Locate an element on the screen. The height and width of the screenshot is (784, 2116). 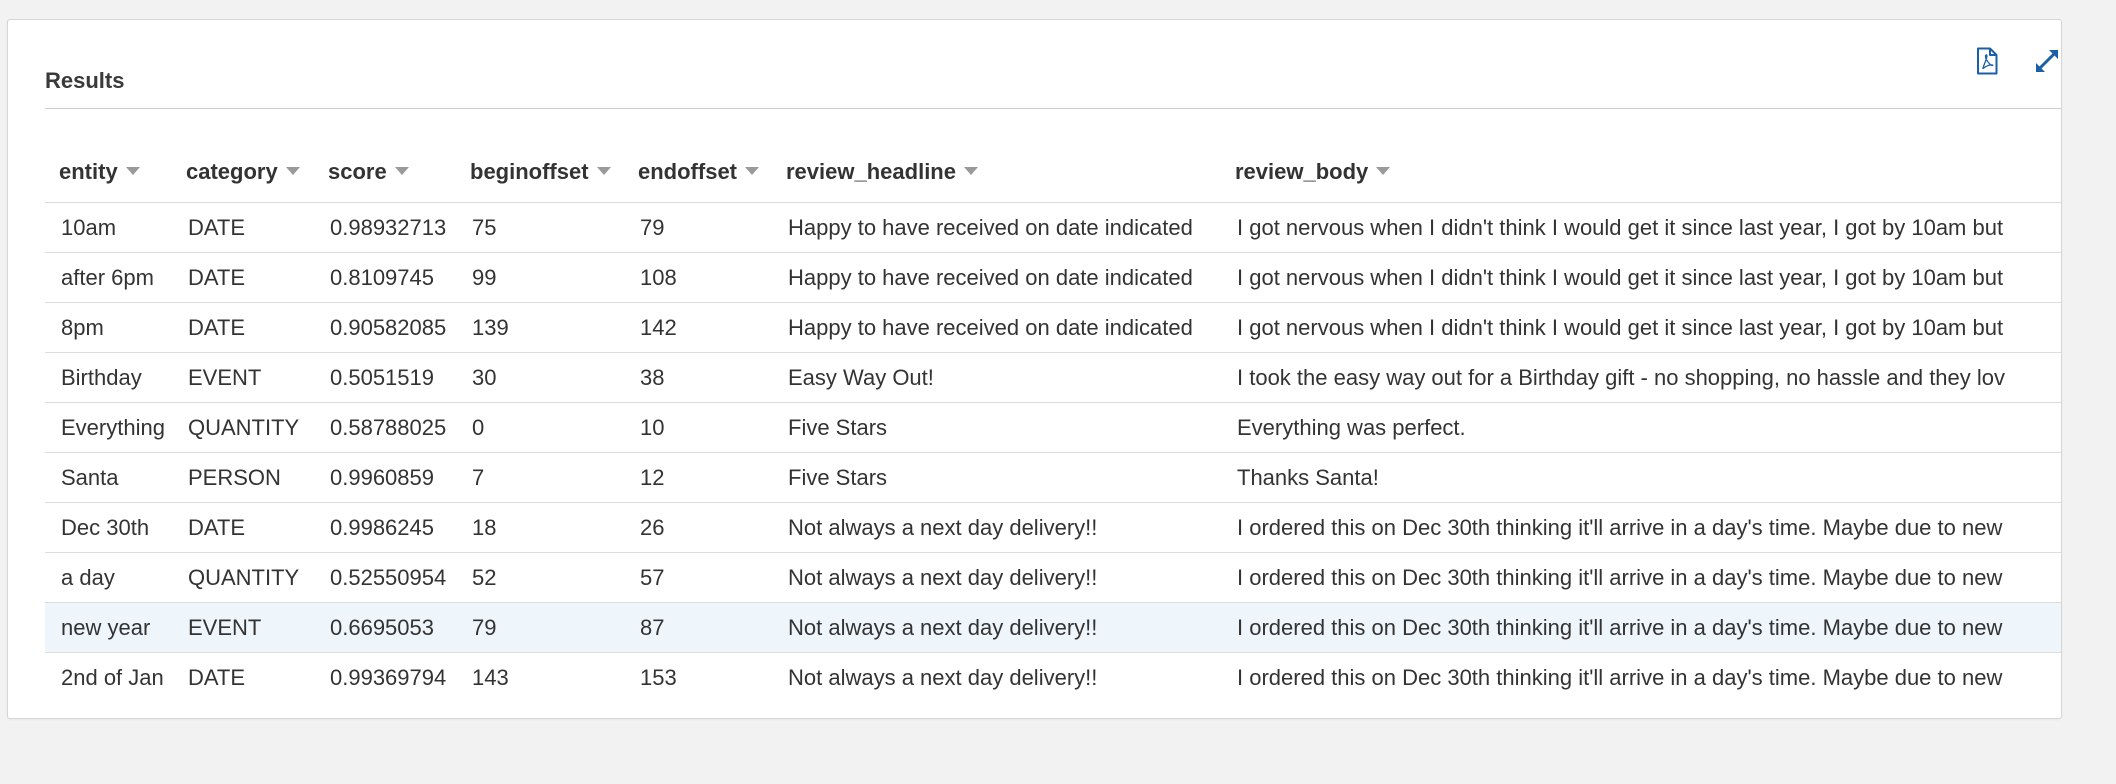
column-header-beginoffset: beginoffset is located at coordinates (540, 172).